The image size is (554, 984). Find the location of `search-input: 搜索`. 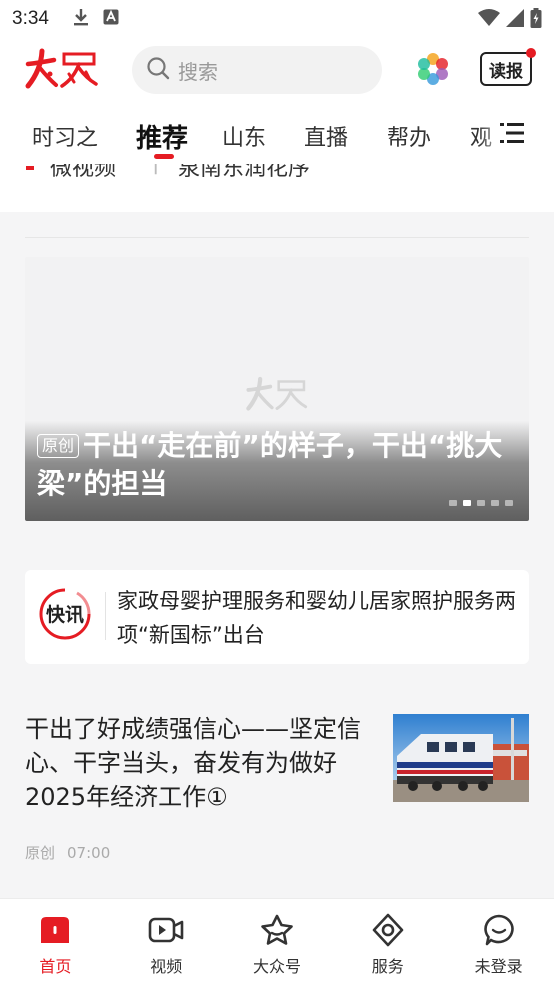

search-input: 搜索 is located at coordinates (257, 70).